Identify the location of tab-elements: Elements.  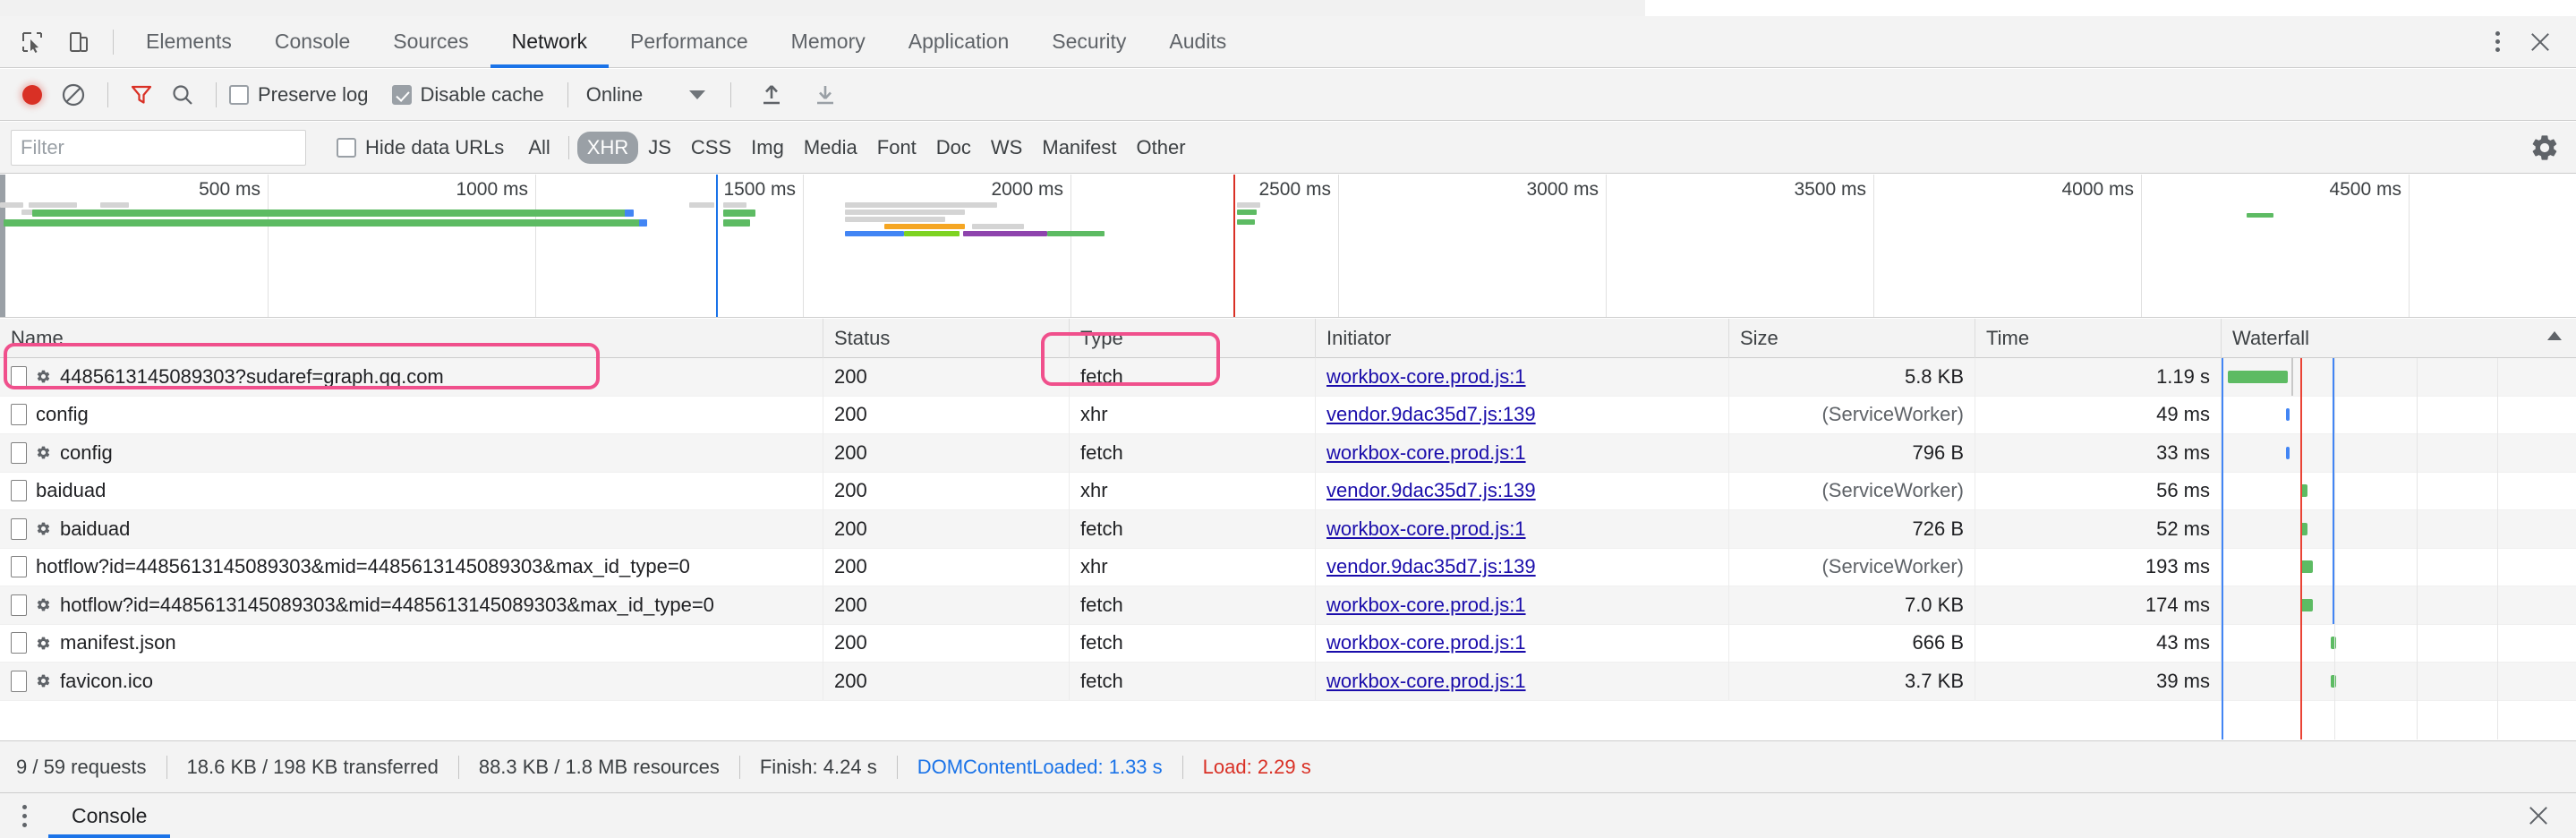
(188, 42).